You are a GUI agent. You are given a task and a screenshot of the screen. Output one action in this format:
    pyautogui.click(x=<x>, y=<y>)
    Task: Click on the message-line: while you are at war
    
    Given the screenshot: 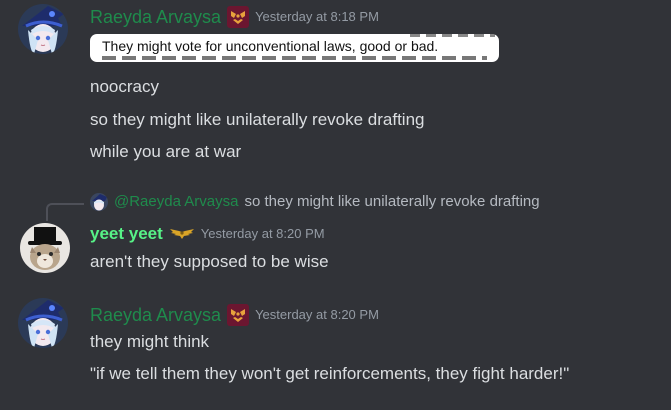 What is the action you would take?
    pyautogui.click(x=166, y=151)
    